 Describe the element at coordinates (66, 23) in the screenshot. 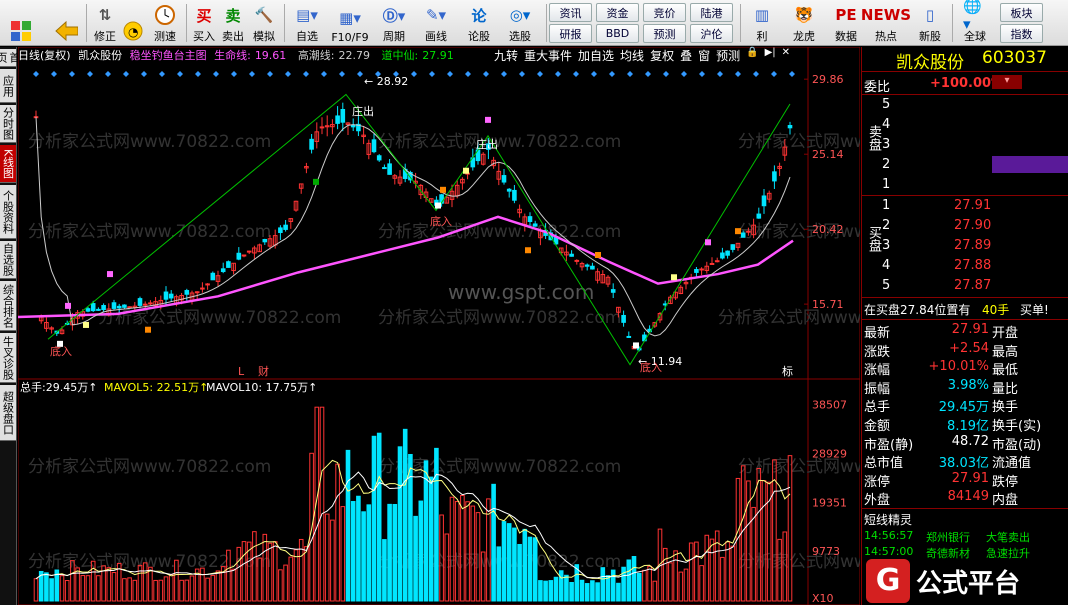

I see `back-button` at that location.